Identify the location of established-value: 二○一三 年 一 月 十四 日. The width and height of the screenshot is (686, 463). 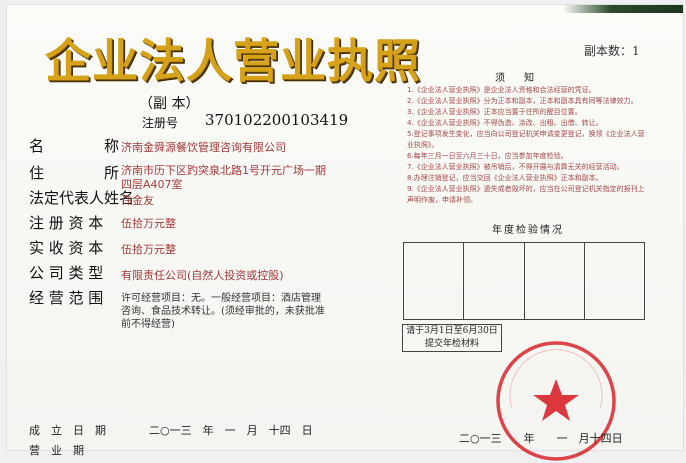
(231, 430).